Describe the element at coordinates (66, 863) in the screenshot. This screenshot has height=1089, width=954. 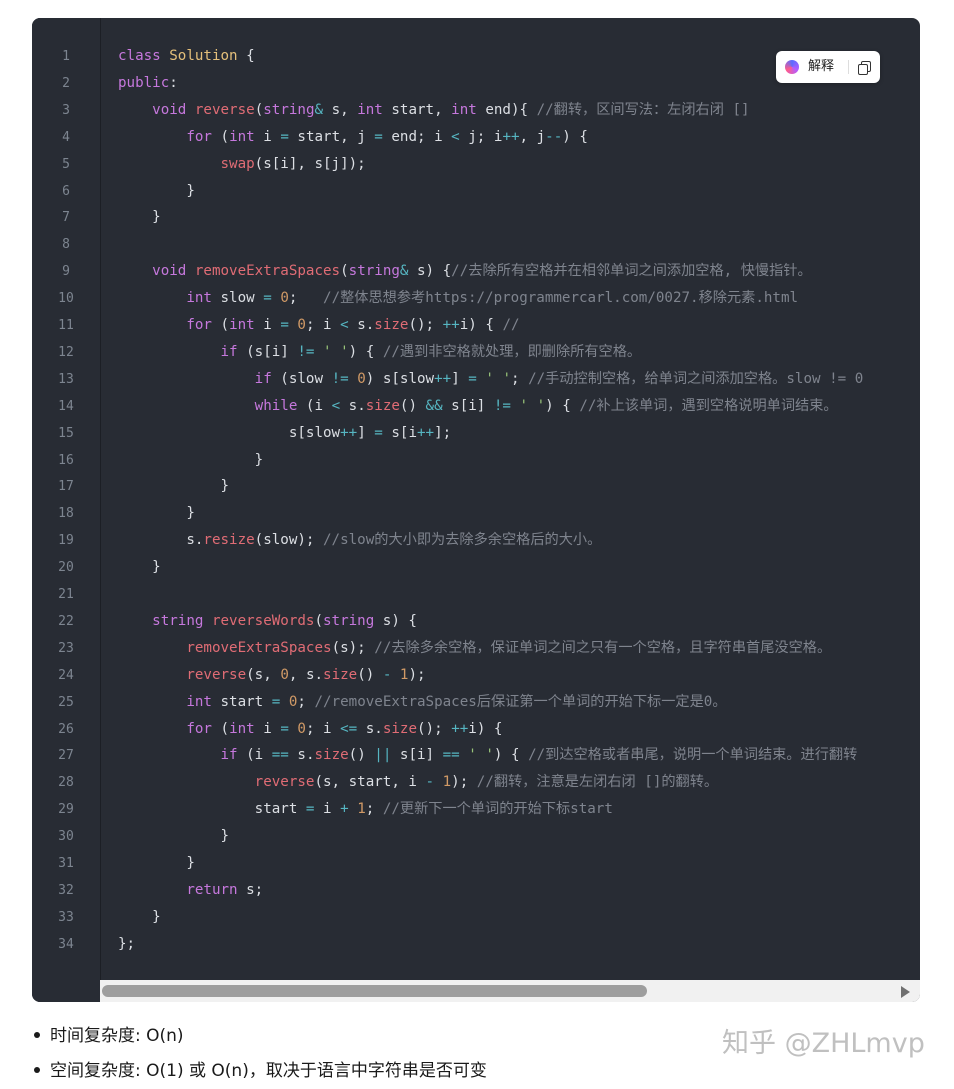
I see `line-number: 31` at that location.